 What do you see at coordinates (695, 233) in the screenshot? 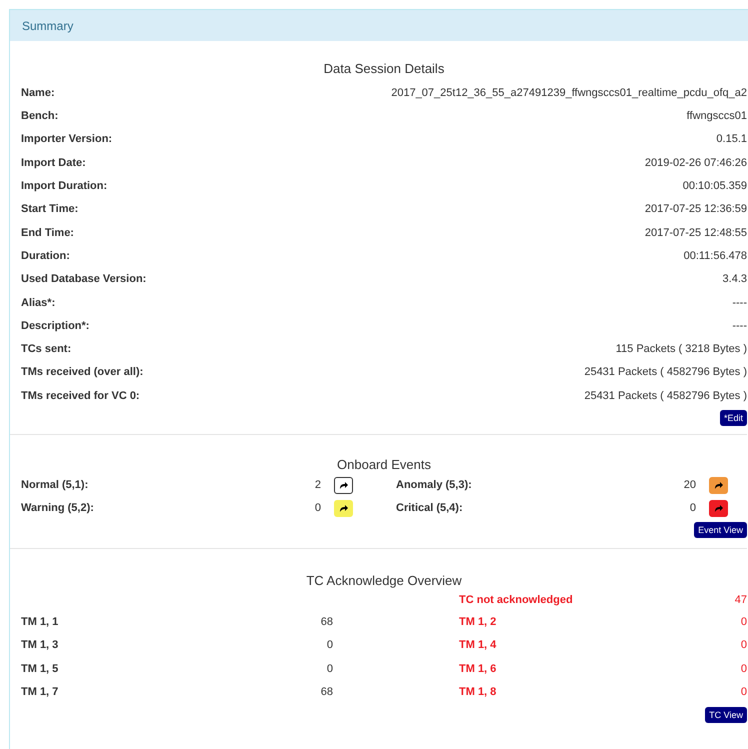
I see `field-value: 2017-07-25 12:48:55` at bounding box center [695, 233].